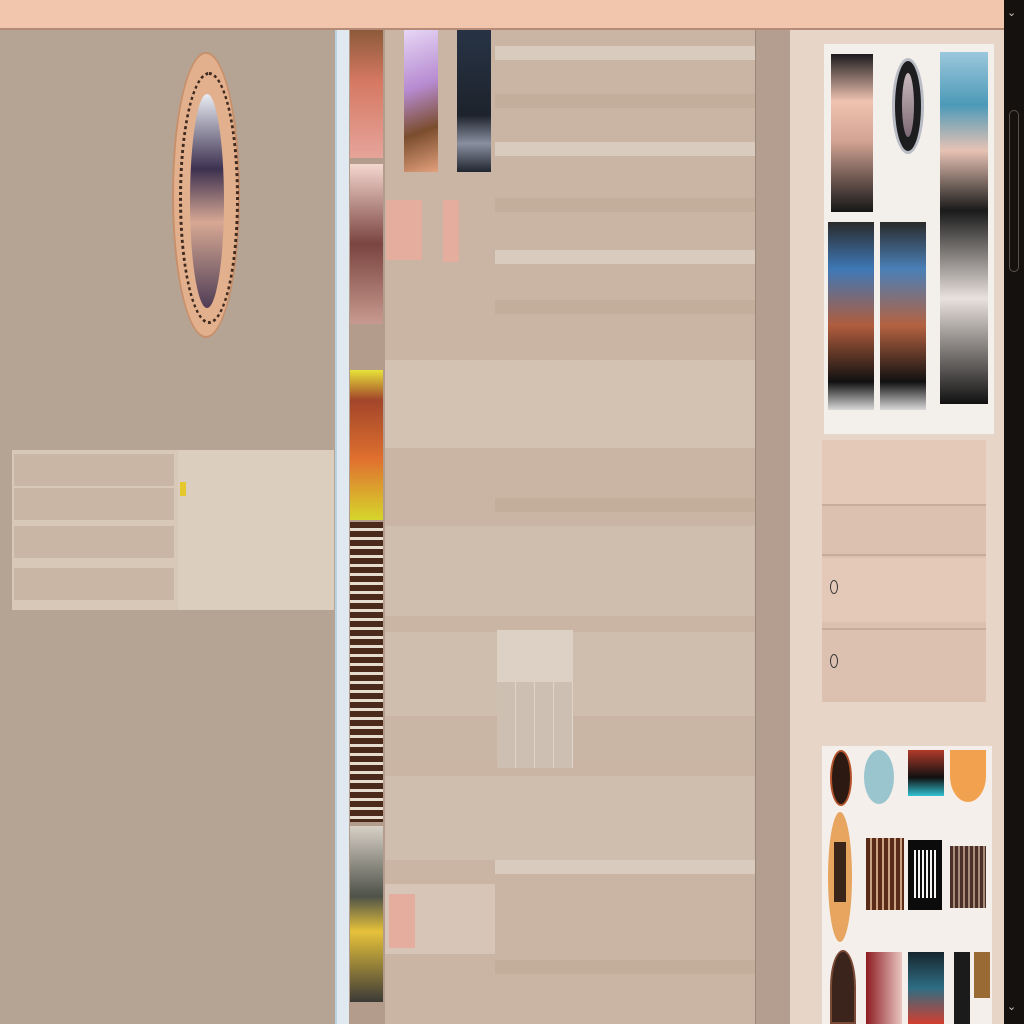  I want to click on portrait, so click(908, 105).